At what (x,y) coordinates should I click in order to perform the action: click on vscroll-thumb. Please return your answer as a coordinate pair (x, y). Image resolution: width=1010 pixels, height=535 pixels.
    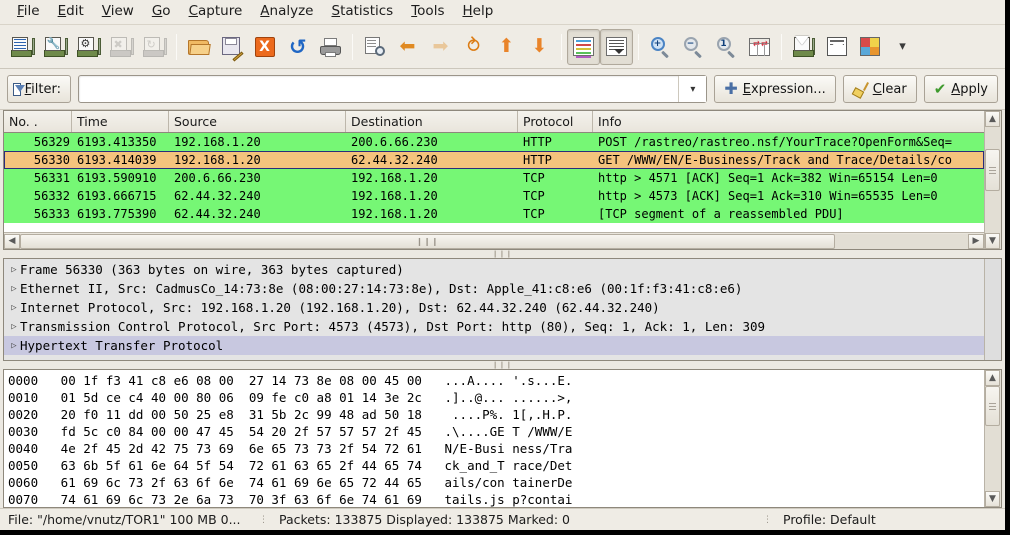
    Looking at the image, I should click on (992, 170).